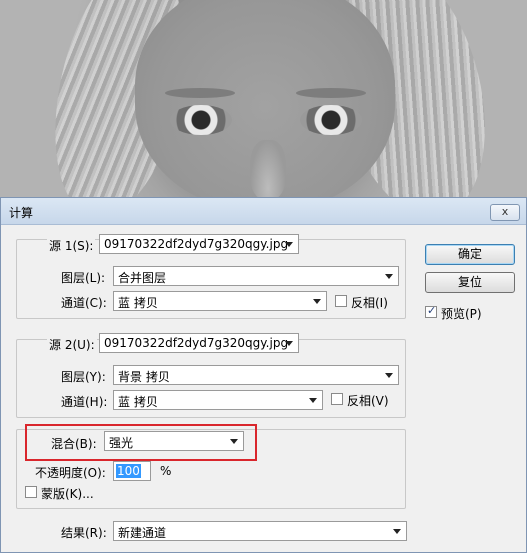 This screenshot has width=527, height=553. I want to click on reset-button-label: 复位, so click(469, 282).